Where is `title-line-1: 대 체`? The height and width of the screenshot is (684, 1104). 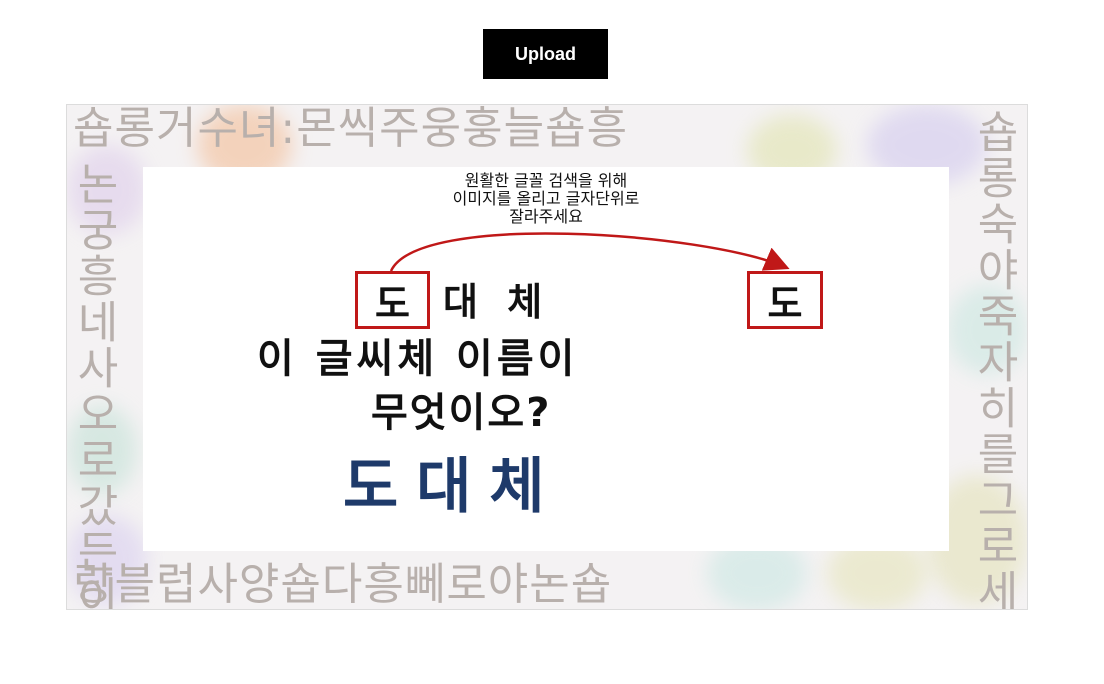
title-line-1: 대 체 is located at coordinates (497, 302).